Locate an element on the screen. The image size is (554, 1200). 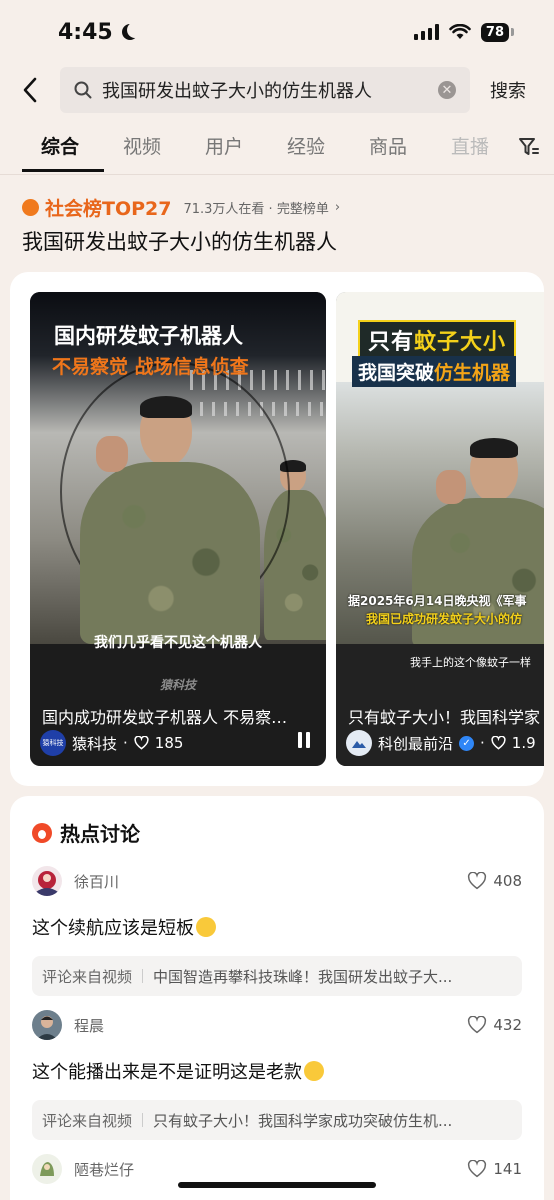
status-bar: 4:45 78 is located at coordinates (277, 32).